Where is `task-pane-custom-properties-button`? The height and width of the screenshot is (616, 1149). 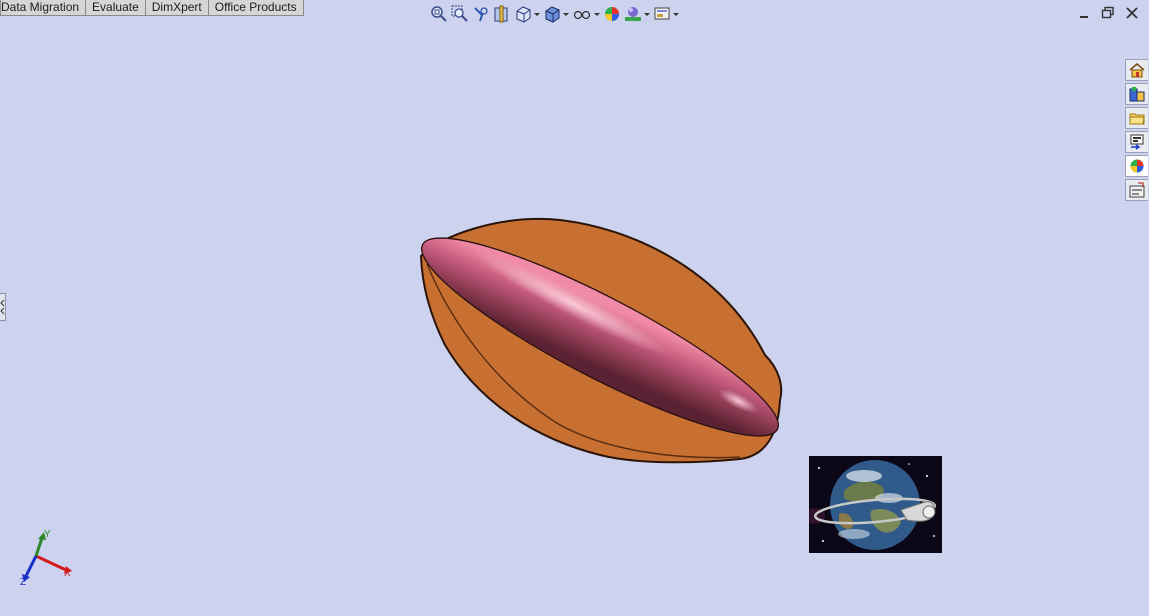
task-pane-custom-properties-button is located at coordinates (1136, 190).